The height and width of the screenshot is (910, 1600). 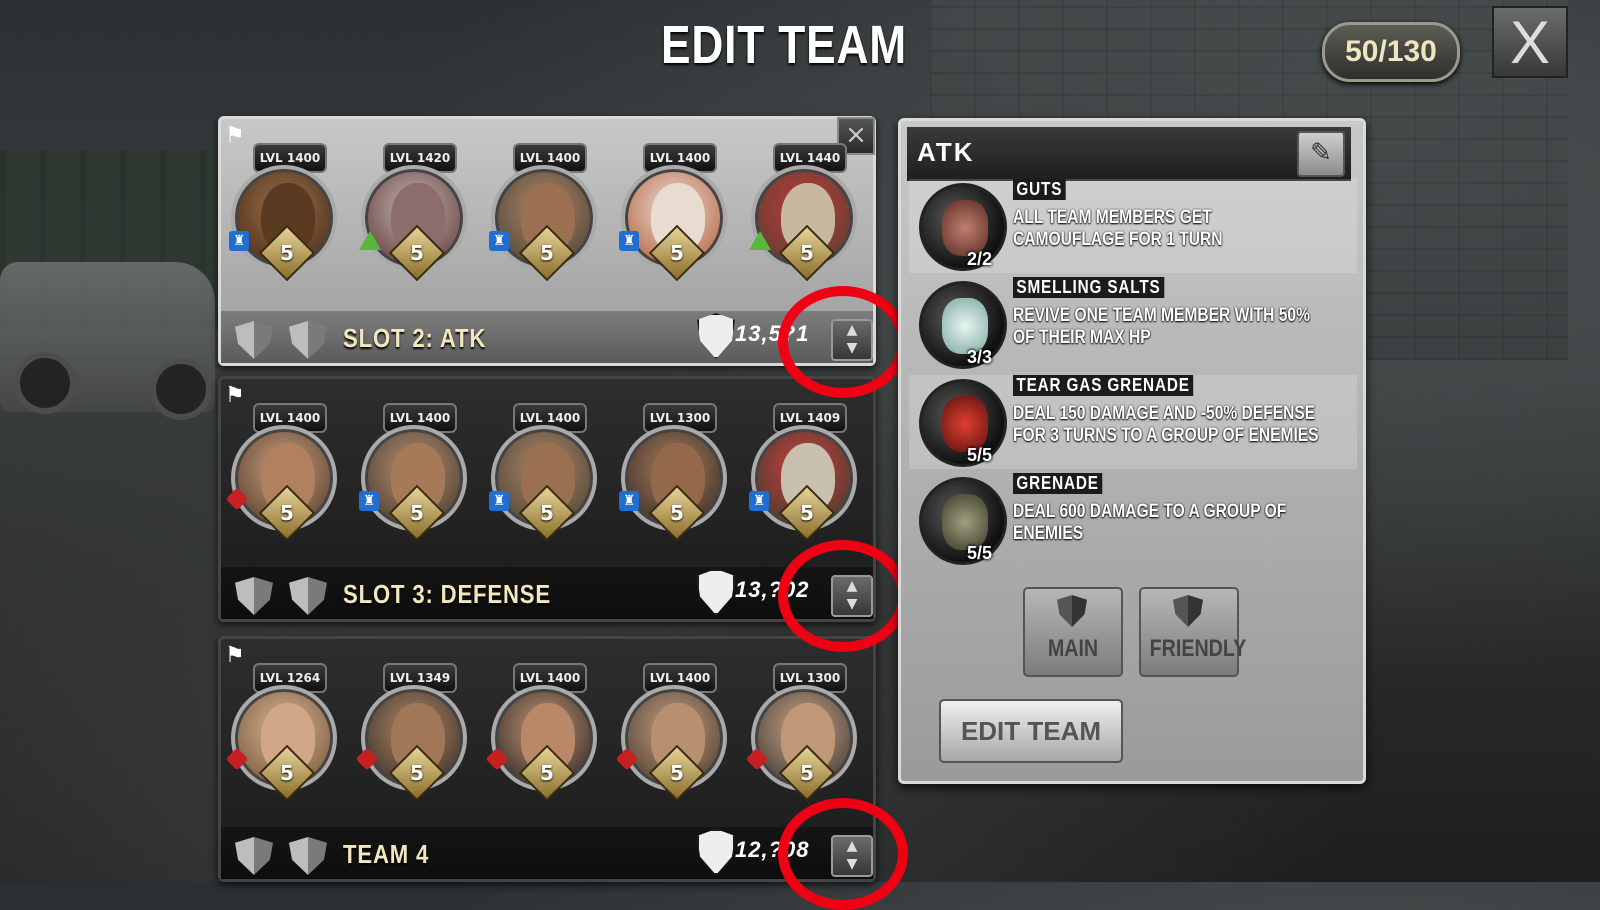 I want to click on hero-slot: LVL 1300 5, so click(x=803, y=738).